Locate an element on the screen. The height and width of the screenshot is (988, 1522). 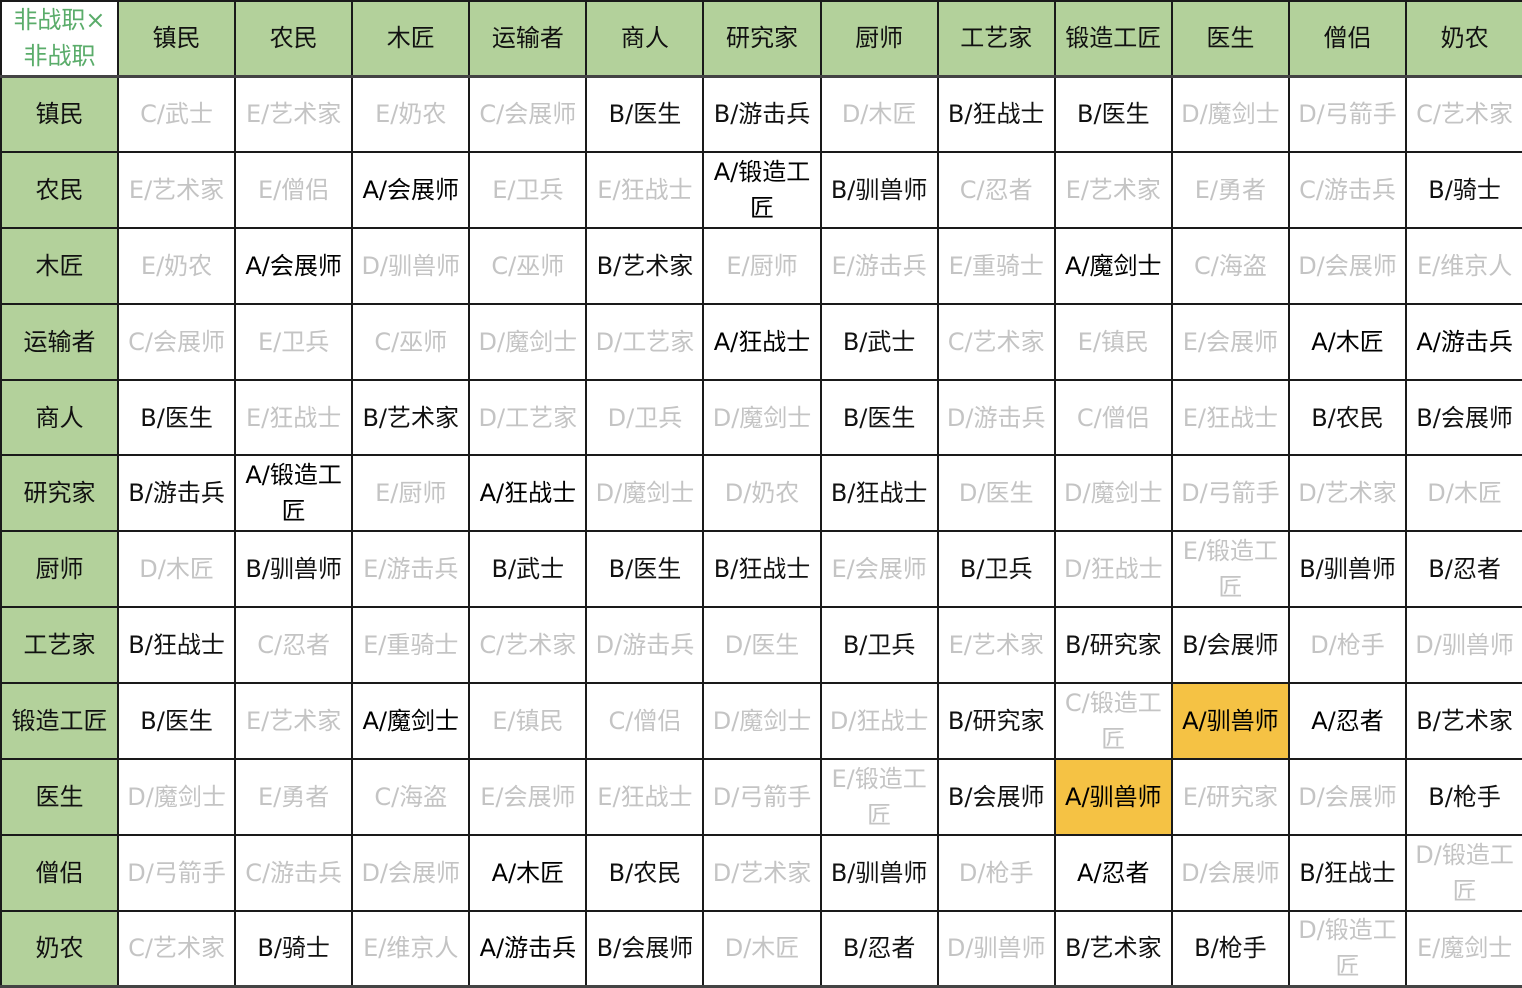
matrix-cell: A/木匠 is located at coordinates (1347, 341).